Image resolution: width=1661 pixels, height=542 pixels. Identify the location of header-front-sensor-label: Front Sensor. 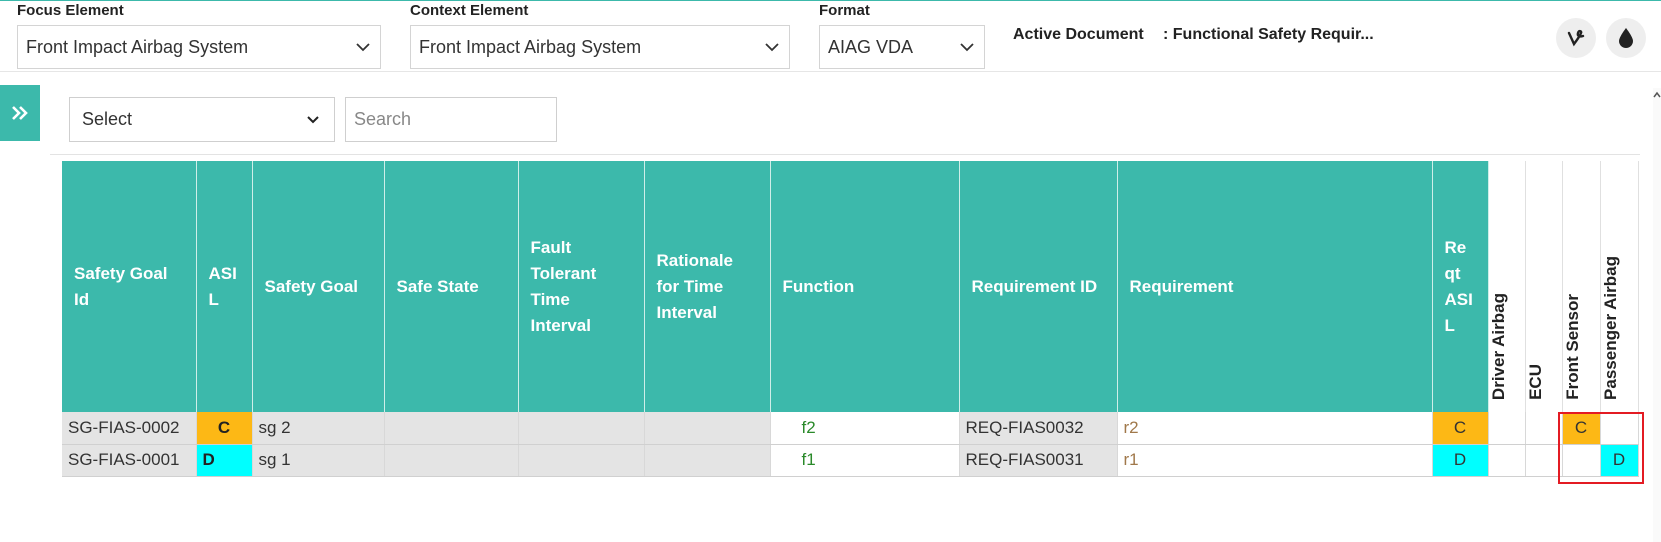
(1572, 347).